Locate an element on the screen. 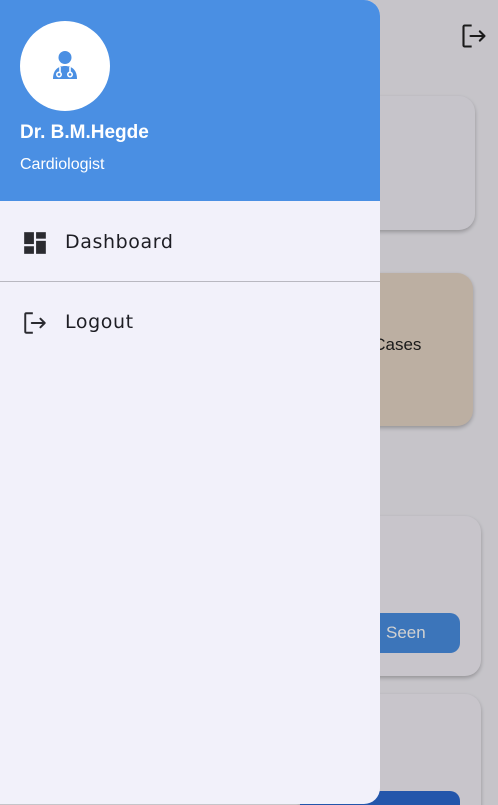 This screenshot has width=498, height=805. doctor-icon is located at coordinates (65, 65).